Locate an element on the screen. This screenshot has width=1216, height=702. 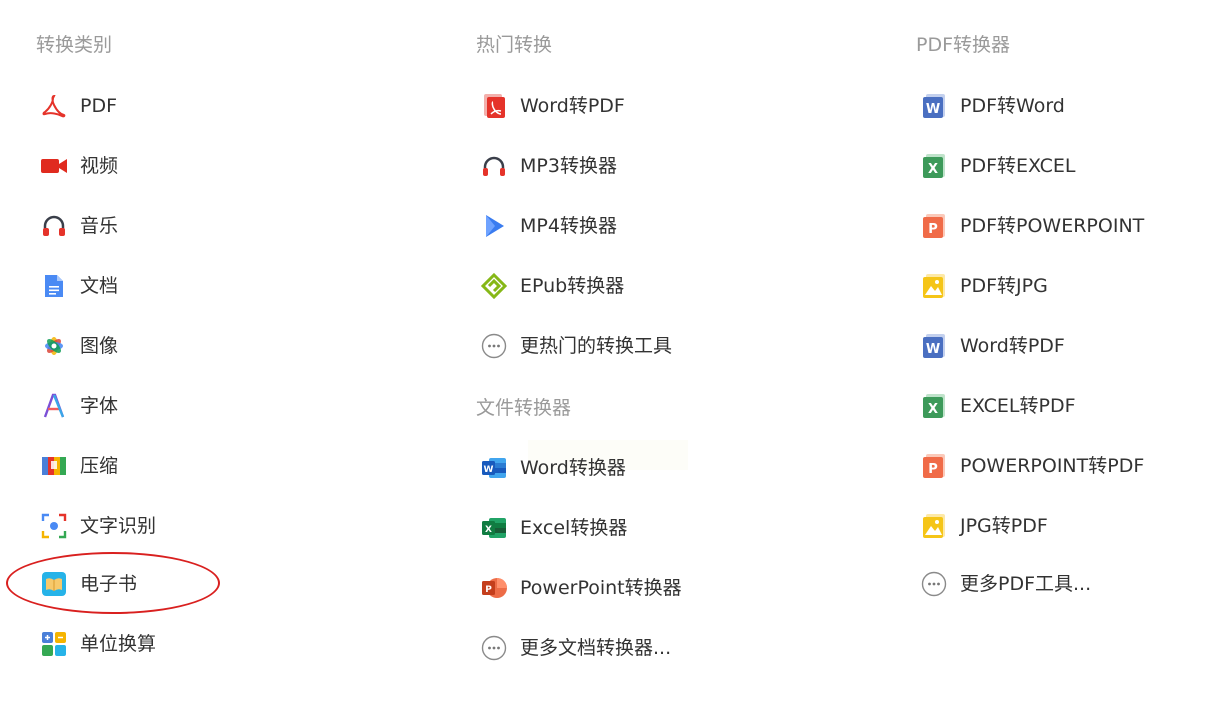
pdf-item-to-excel: X PDF转EXCEL is located at coordinates (998, 166).